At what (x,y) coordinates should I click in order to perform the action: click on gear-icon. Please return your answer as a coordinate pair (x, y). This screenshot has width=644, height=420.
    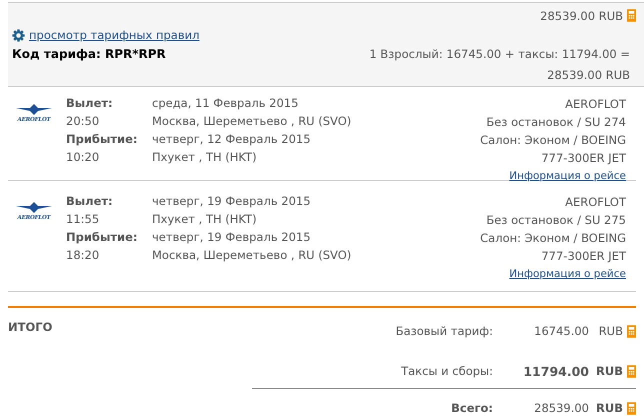
    Looking at the image, I should click on (18, 35).